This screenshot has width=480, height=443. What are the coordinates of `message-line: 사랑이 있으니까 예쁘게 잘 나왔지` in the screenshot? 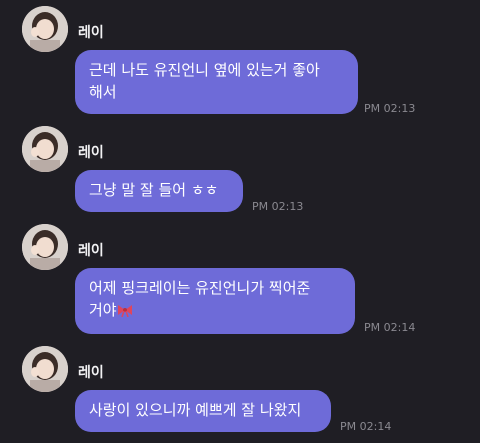 It's located at (195, 410).